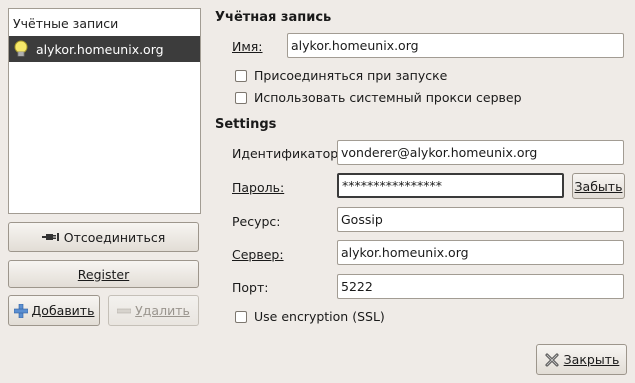 The height and width of the screenshot is (383, 635). Describe the element at coordinates (114, 237) in the screenshot. I see `disconnect-button-label: Отсоединиться` at that location.